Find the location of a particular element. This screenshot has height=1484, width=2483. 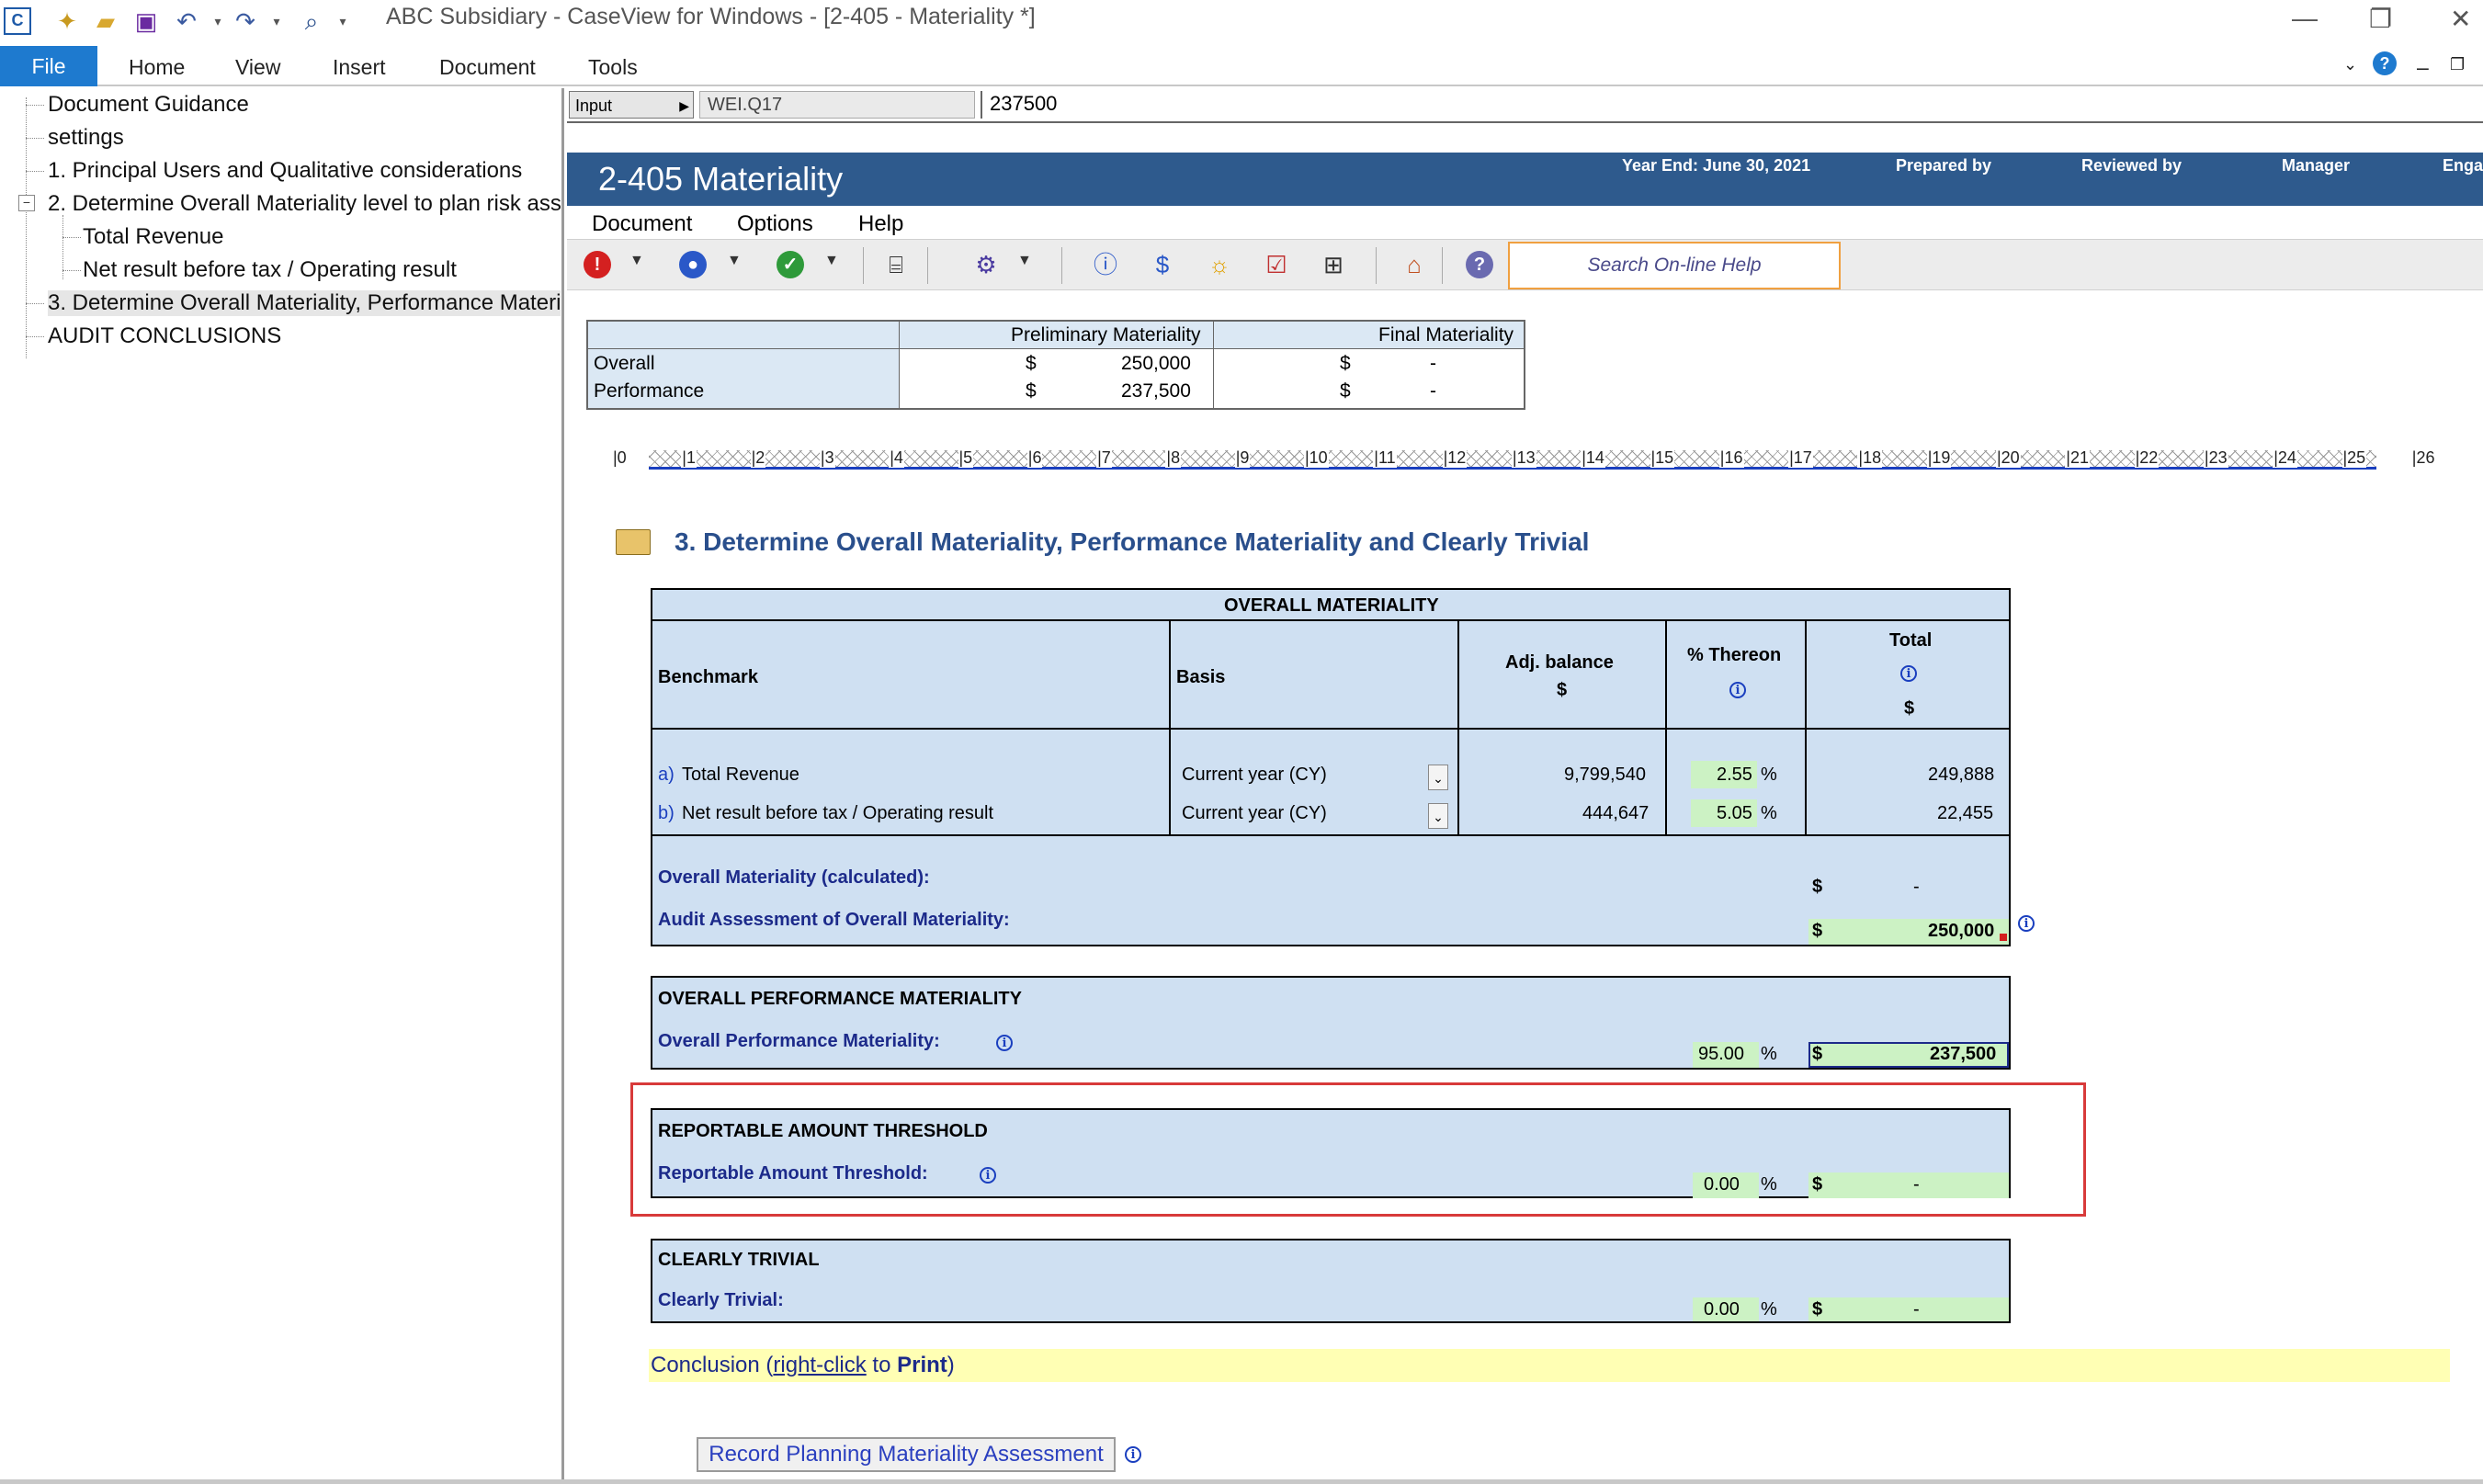

tree-collapse-icon: − is located at coordinates (26, 203).